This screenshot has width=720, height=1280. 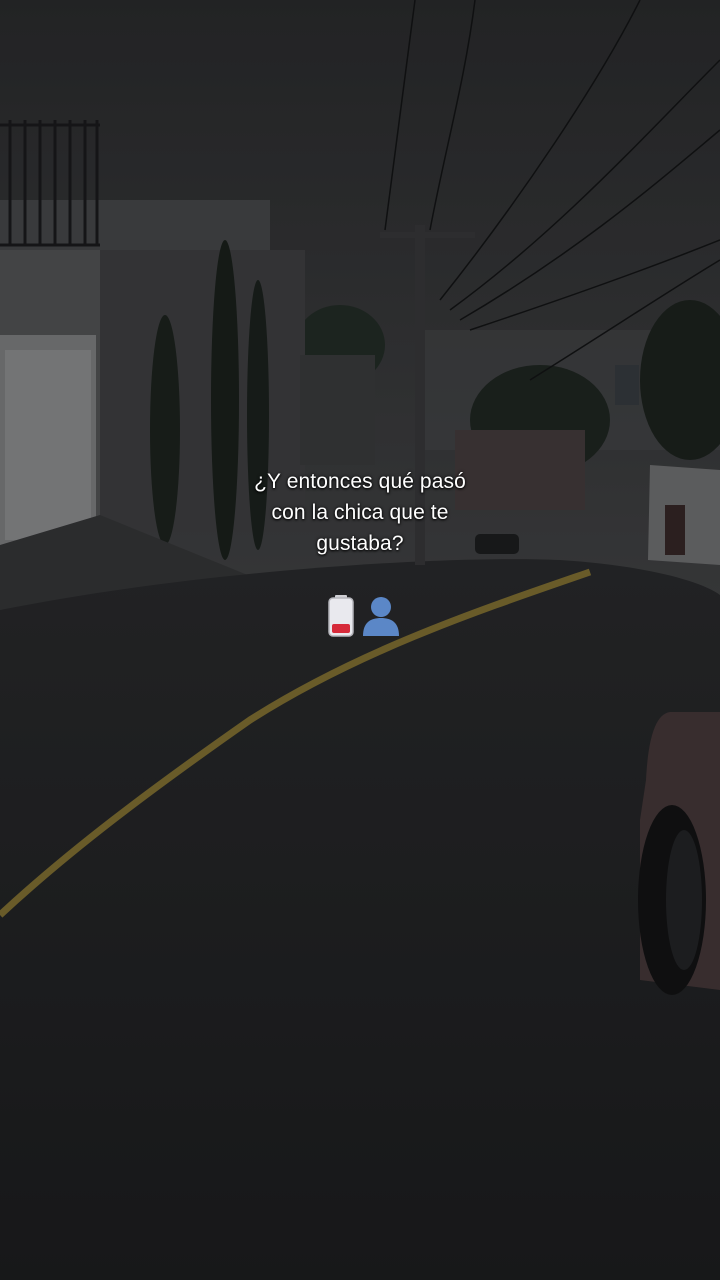 What do you see at coordinates (360, 543) in the screenshot?
I see `caption-line-3: gustaba?` at bounding box center [360, 543].